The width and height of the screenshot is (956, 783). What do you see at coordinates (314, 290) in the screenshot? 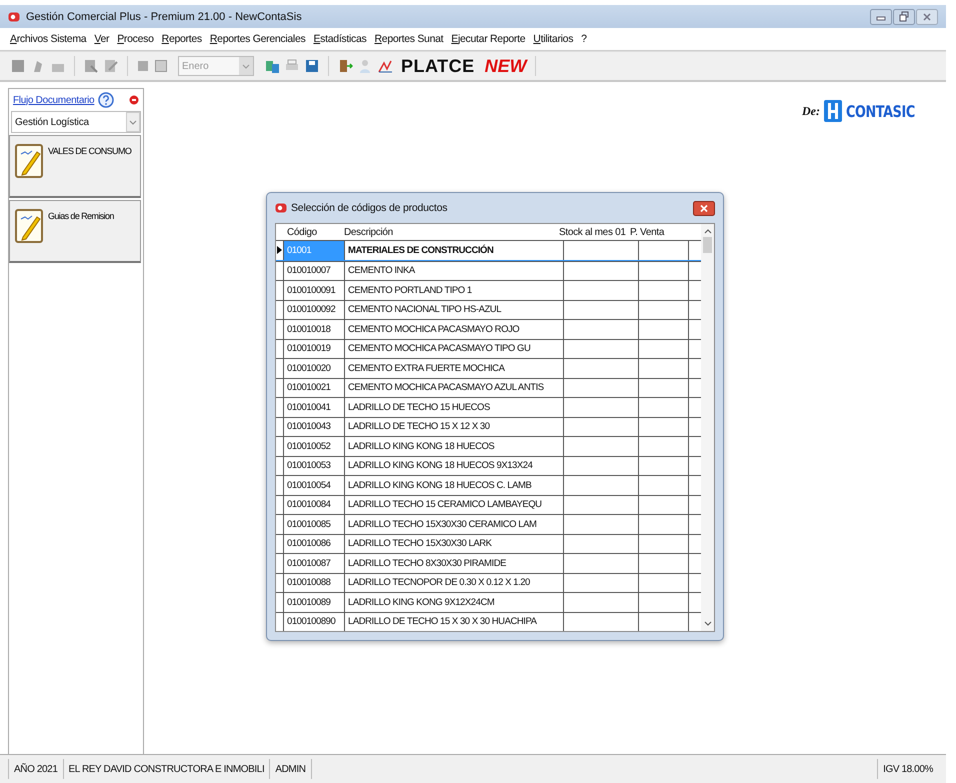
I see `table-cell: 0100100091` at bounding box center [314, 290].